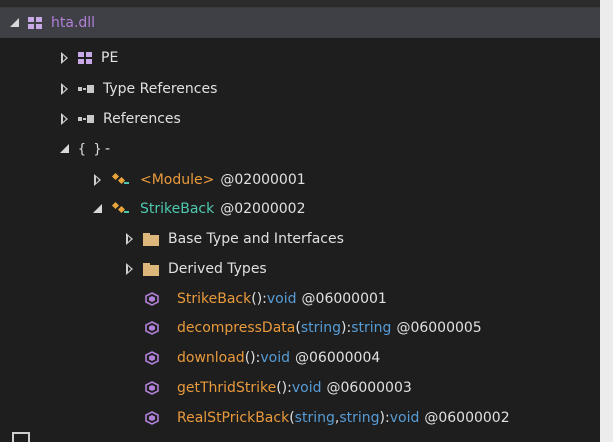 The height and width of the screenshot is (442, 613). I want to click on tree-node-label: Derived Types, so click(217, 269).